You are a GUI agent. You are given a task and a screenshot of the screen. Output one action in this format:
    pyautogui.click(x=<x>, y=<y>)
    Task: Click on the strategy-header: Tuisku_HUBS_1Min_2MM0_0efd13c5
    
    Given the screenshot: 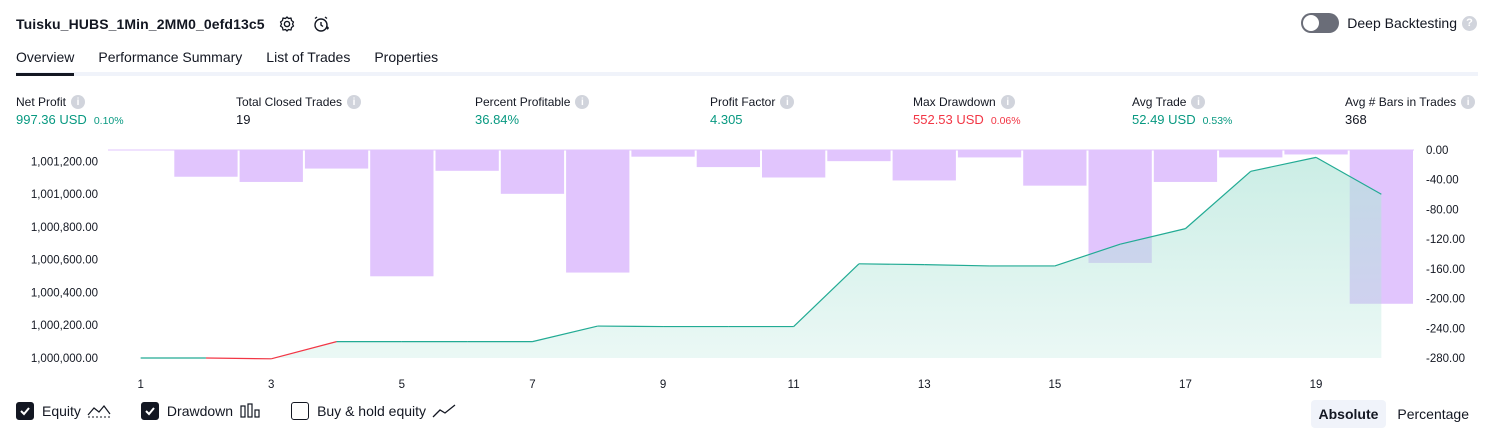 What is the action you would take?
    pyautogui.click(x=174, y=24)
    